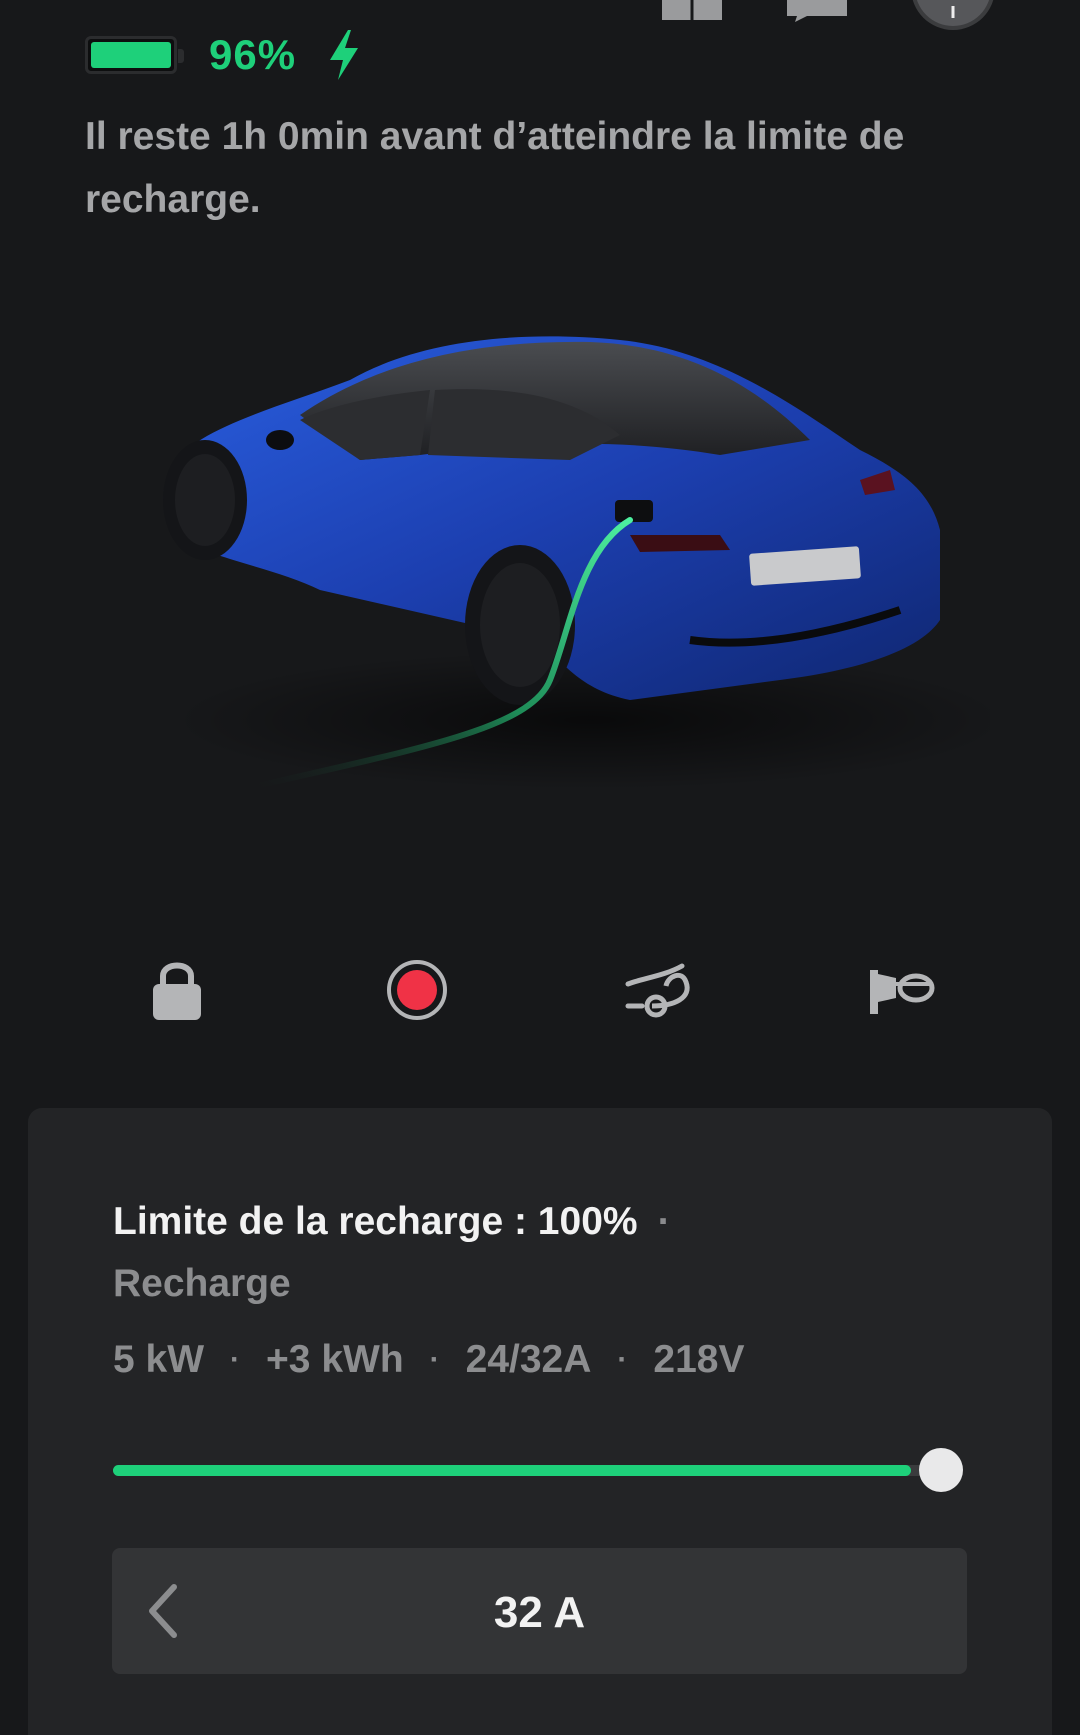 Image resolution: width=1080 pixels, height=1735 pixels. I want to click on stat-voltage: 218V, so click(699, 1359).